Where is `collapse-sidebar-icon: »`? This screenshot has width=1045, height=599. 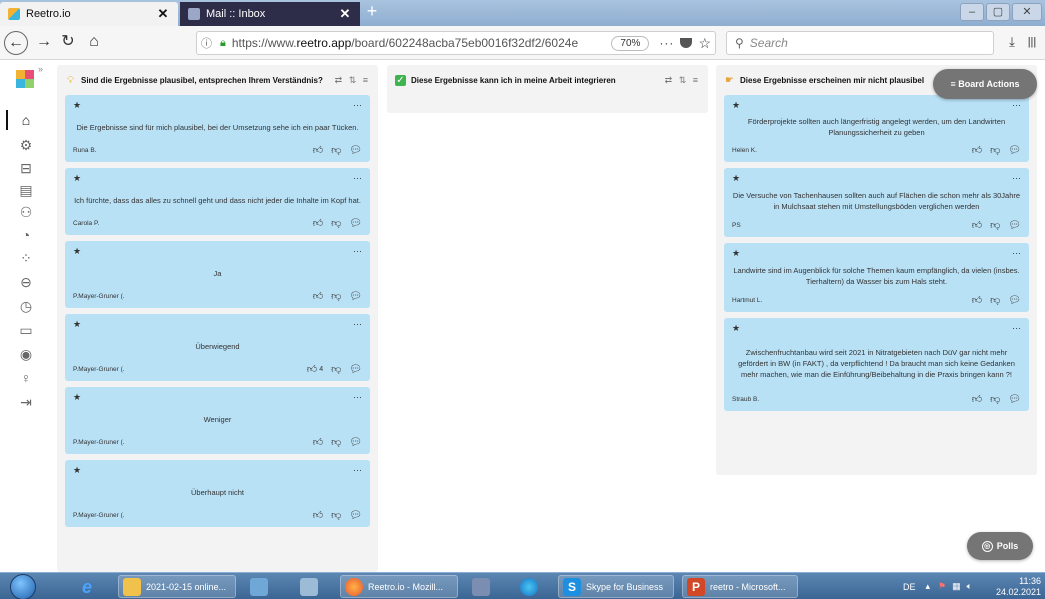
collapse-sidebar-icon: » is located at coordinates (40, 69).